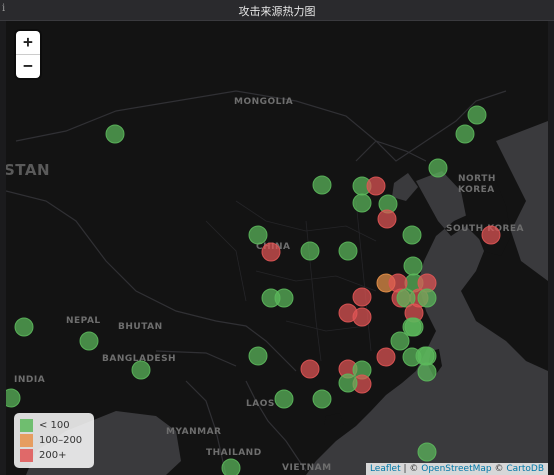  I want to click on panel-title: 攻击来源热力图, so click(277, 11).